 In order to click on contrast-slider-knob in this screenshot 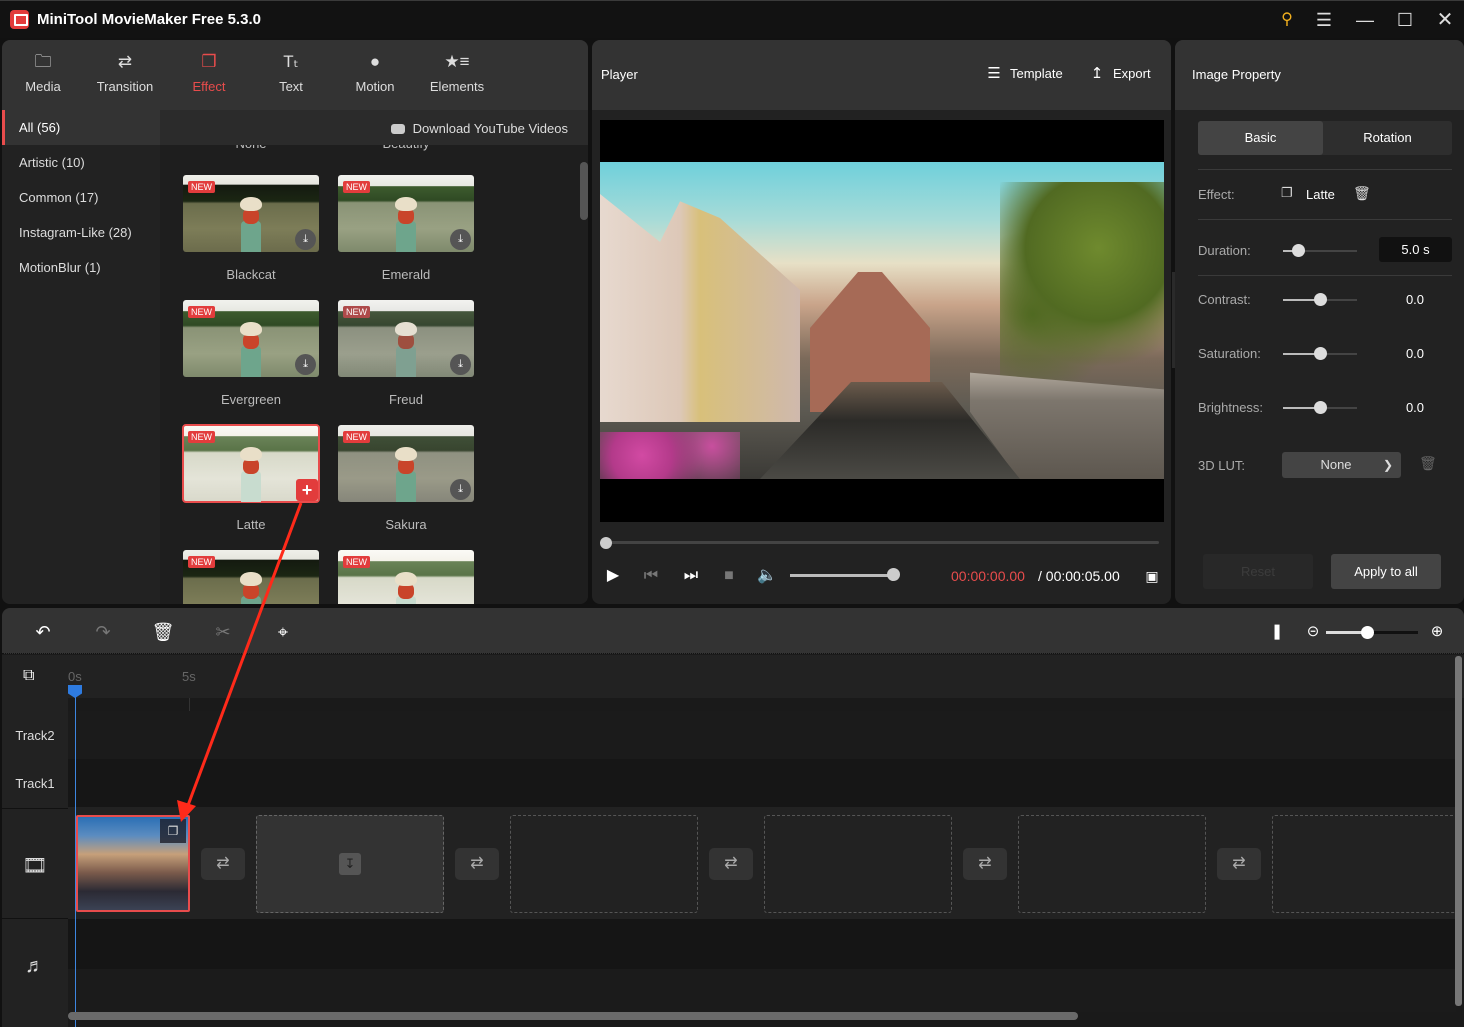, I will do `click(1320, 299)`.